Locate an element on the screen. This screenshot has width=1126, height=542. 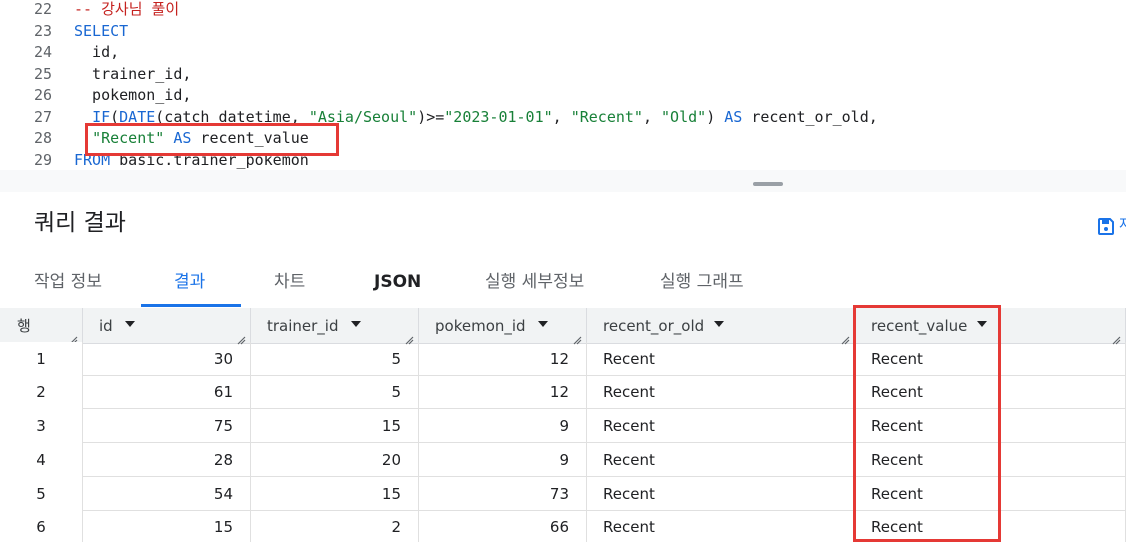
table-cell: 9 is located at coordinates (503, 460).